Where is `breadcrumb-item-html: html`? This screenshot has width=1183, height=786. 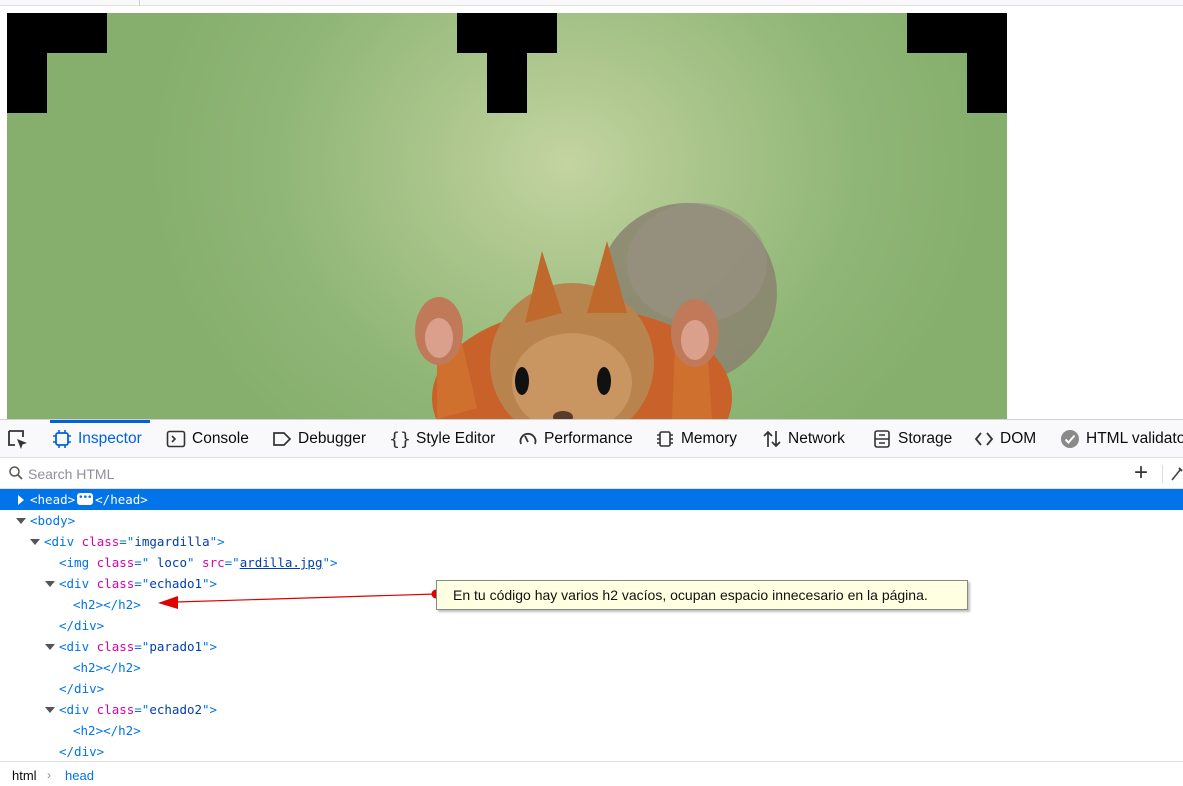 breadcrumb-item-html: html is located at coordinates (24, 775).